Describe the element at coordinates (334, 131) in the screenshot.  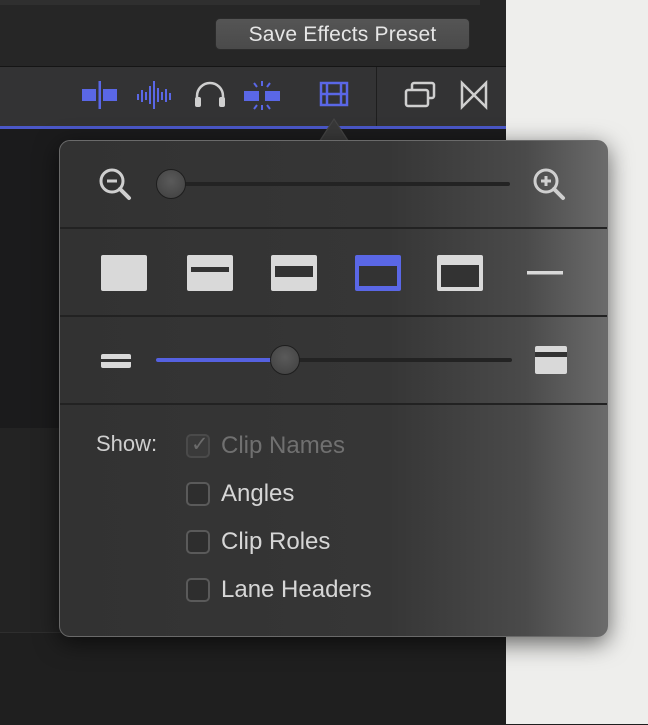
I see `popover-arrow-fill` at that location.